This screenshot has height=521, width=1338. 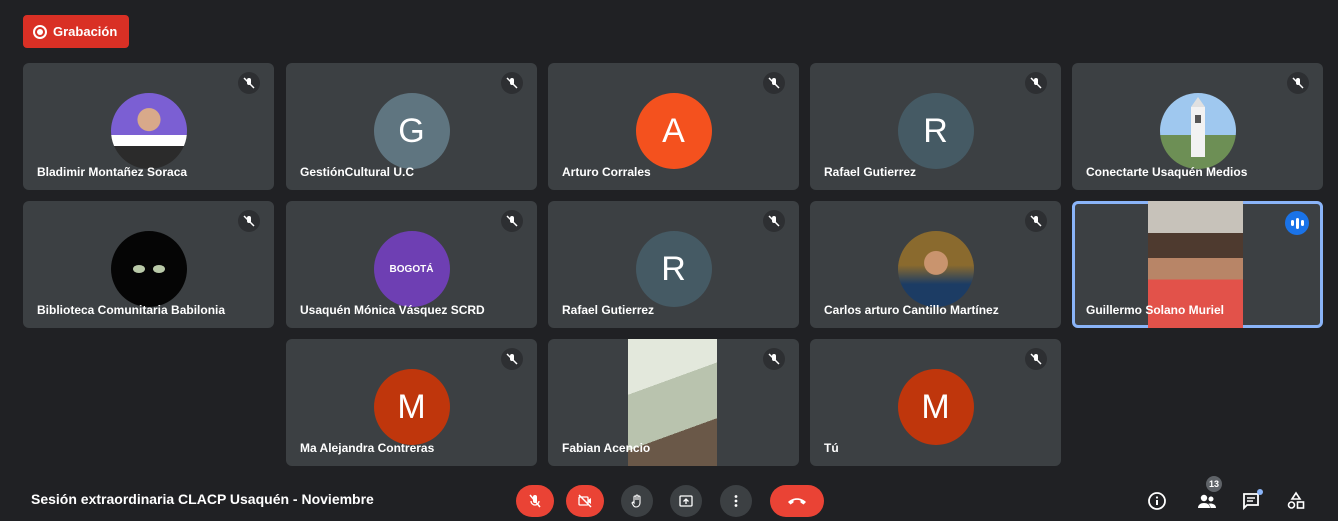 What do you see at coordinates (1197, 264) in the screenshot?
I see `participant-tile-active-speaker: Guillermo Solano Muriel` at bounding box center [1197, 264].